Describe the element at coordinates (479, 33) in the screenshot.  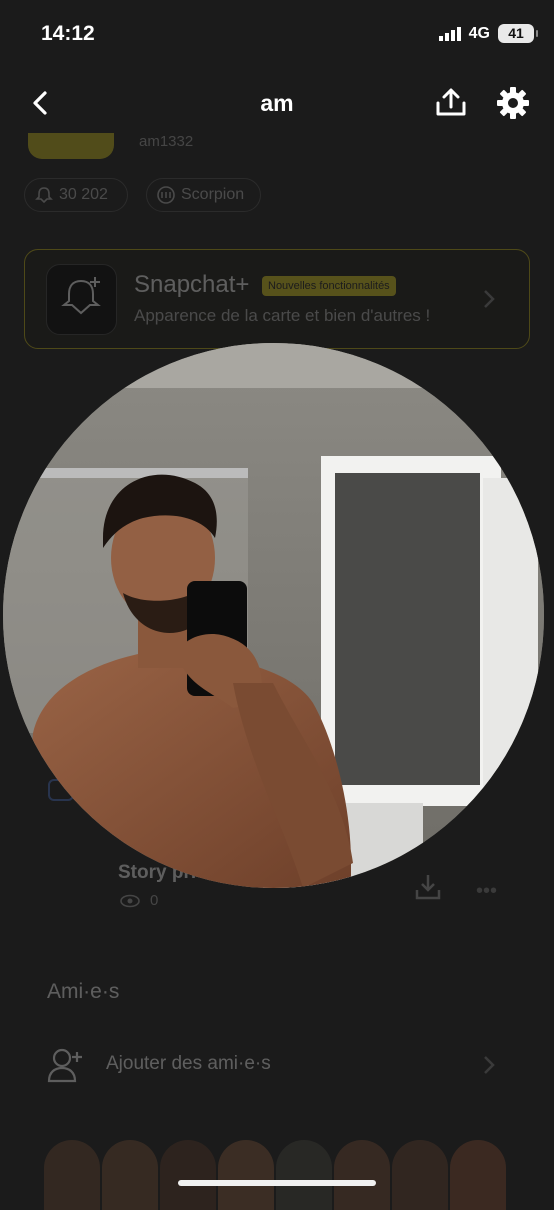
I see `network-label: 4G` at that location.